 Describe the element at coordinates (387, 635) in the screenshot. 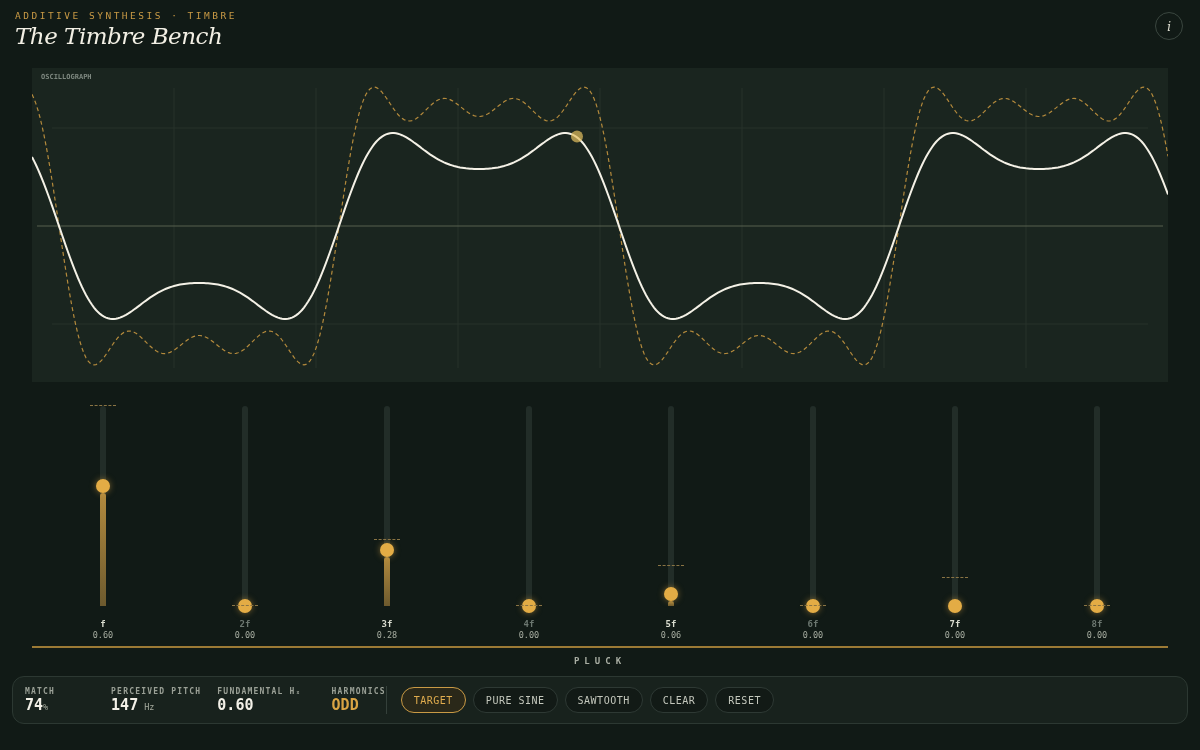

I see `harmonic-value: 0.28` at that location.